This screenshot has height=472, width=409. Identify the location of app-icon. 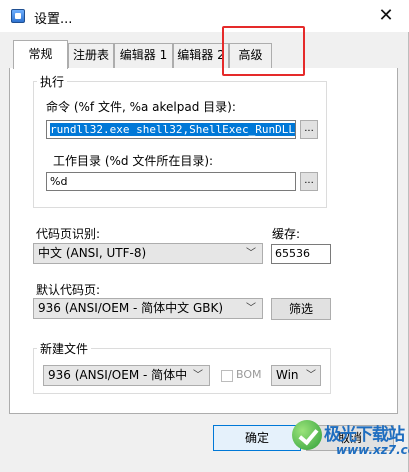
(18, 16).